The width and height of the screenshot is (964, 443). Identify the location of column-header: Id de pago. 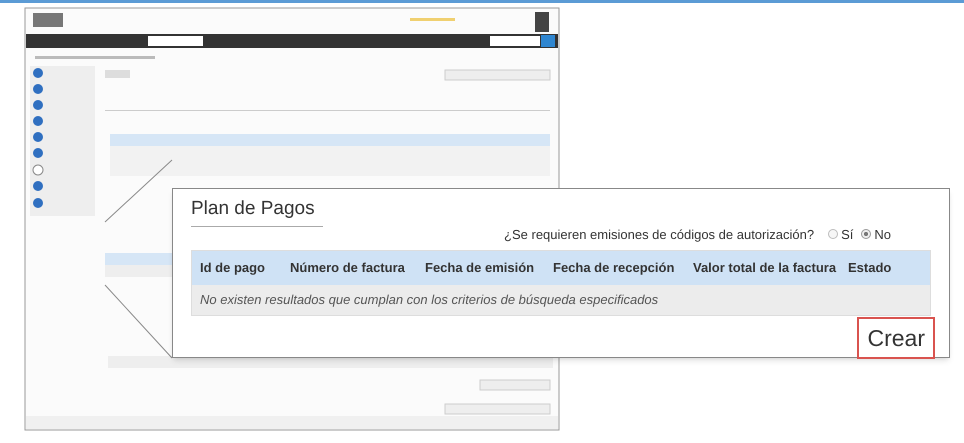
(233, 268).